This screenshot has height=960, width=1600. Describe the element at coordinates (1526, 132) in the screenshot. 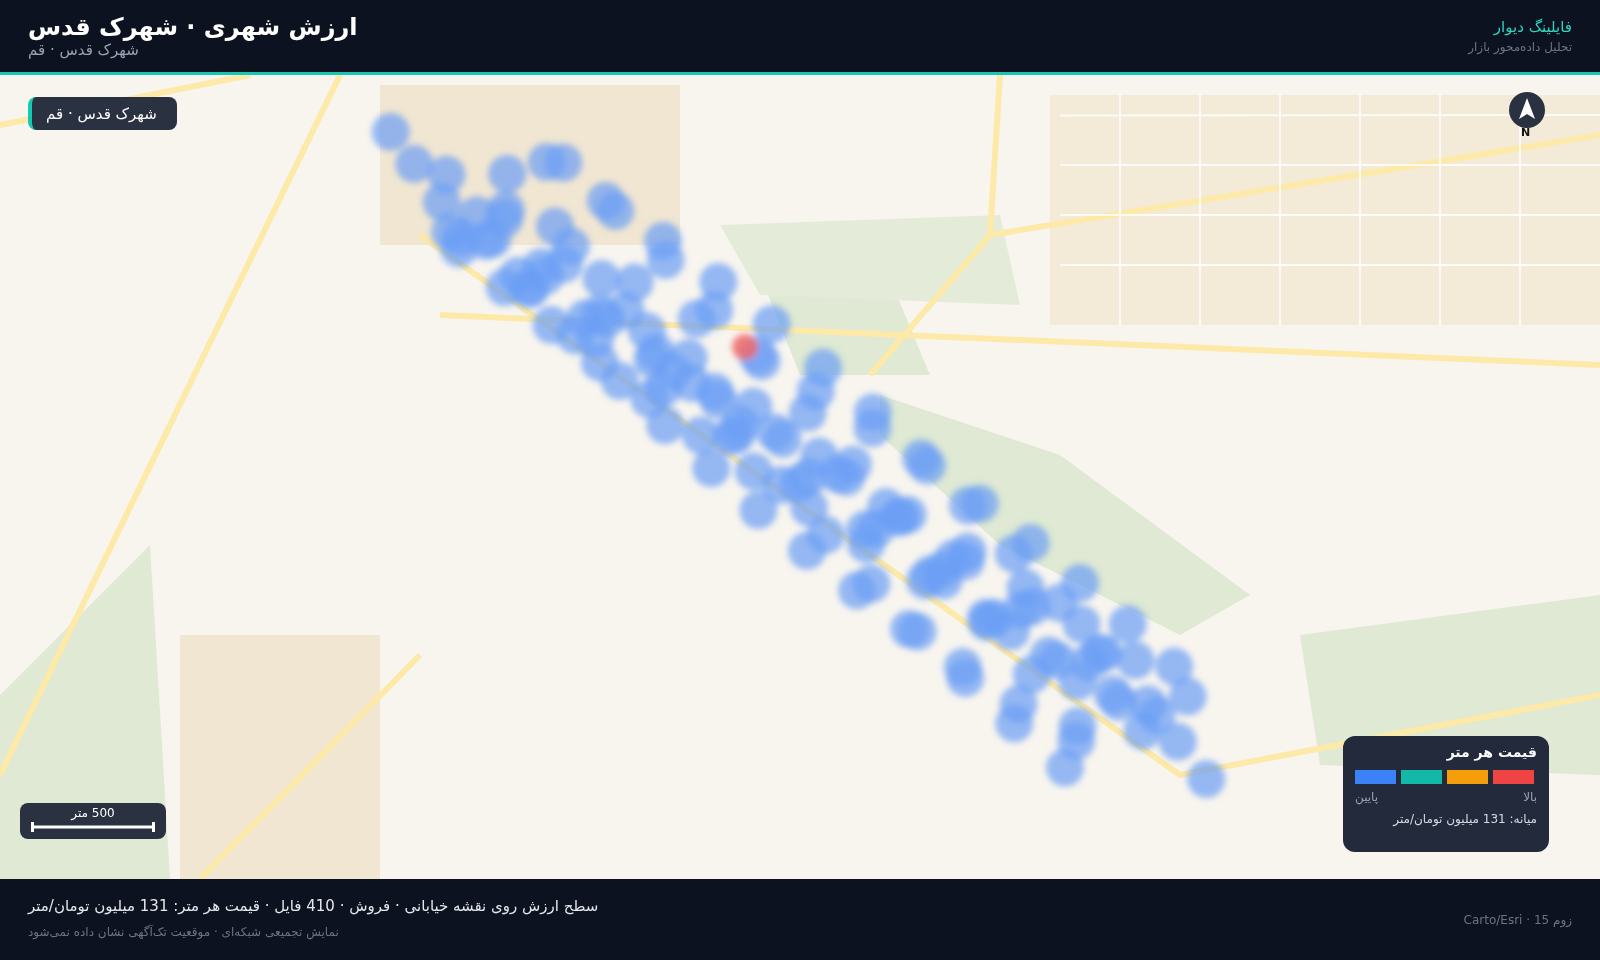

I see `north-label: N` at that location.